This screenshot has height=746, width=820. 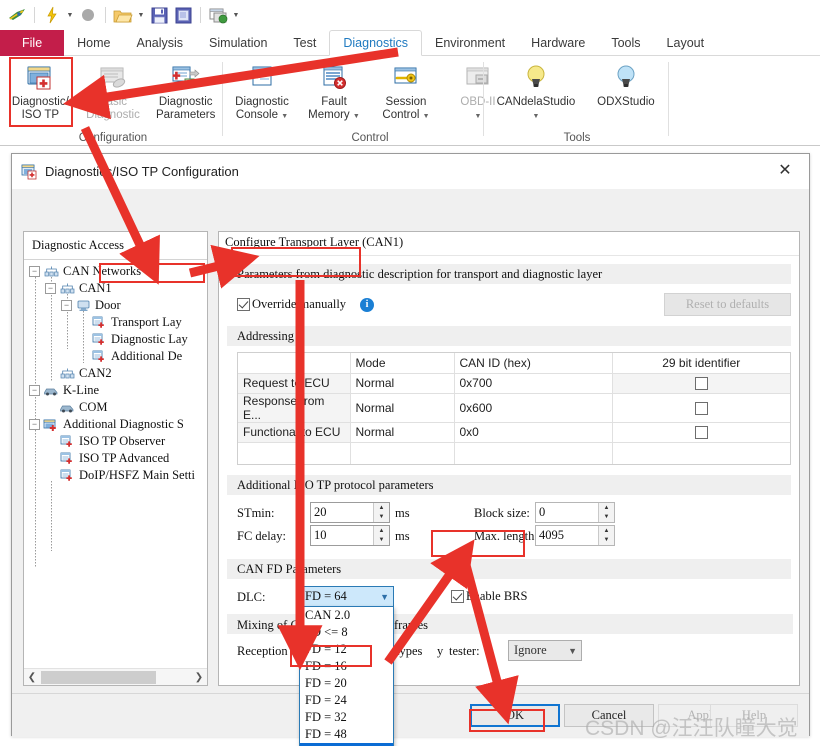 What do you see at coordinates (346, 632) in the screenshot?
I see `dlc-option-fd-le-8: FD <= 8` at bounding box center [346, 632].